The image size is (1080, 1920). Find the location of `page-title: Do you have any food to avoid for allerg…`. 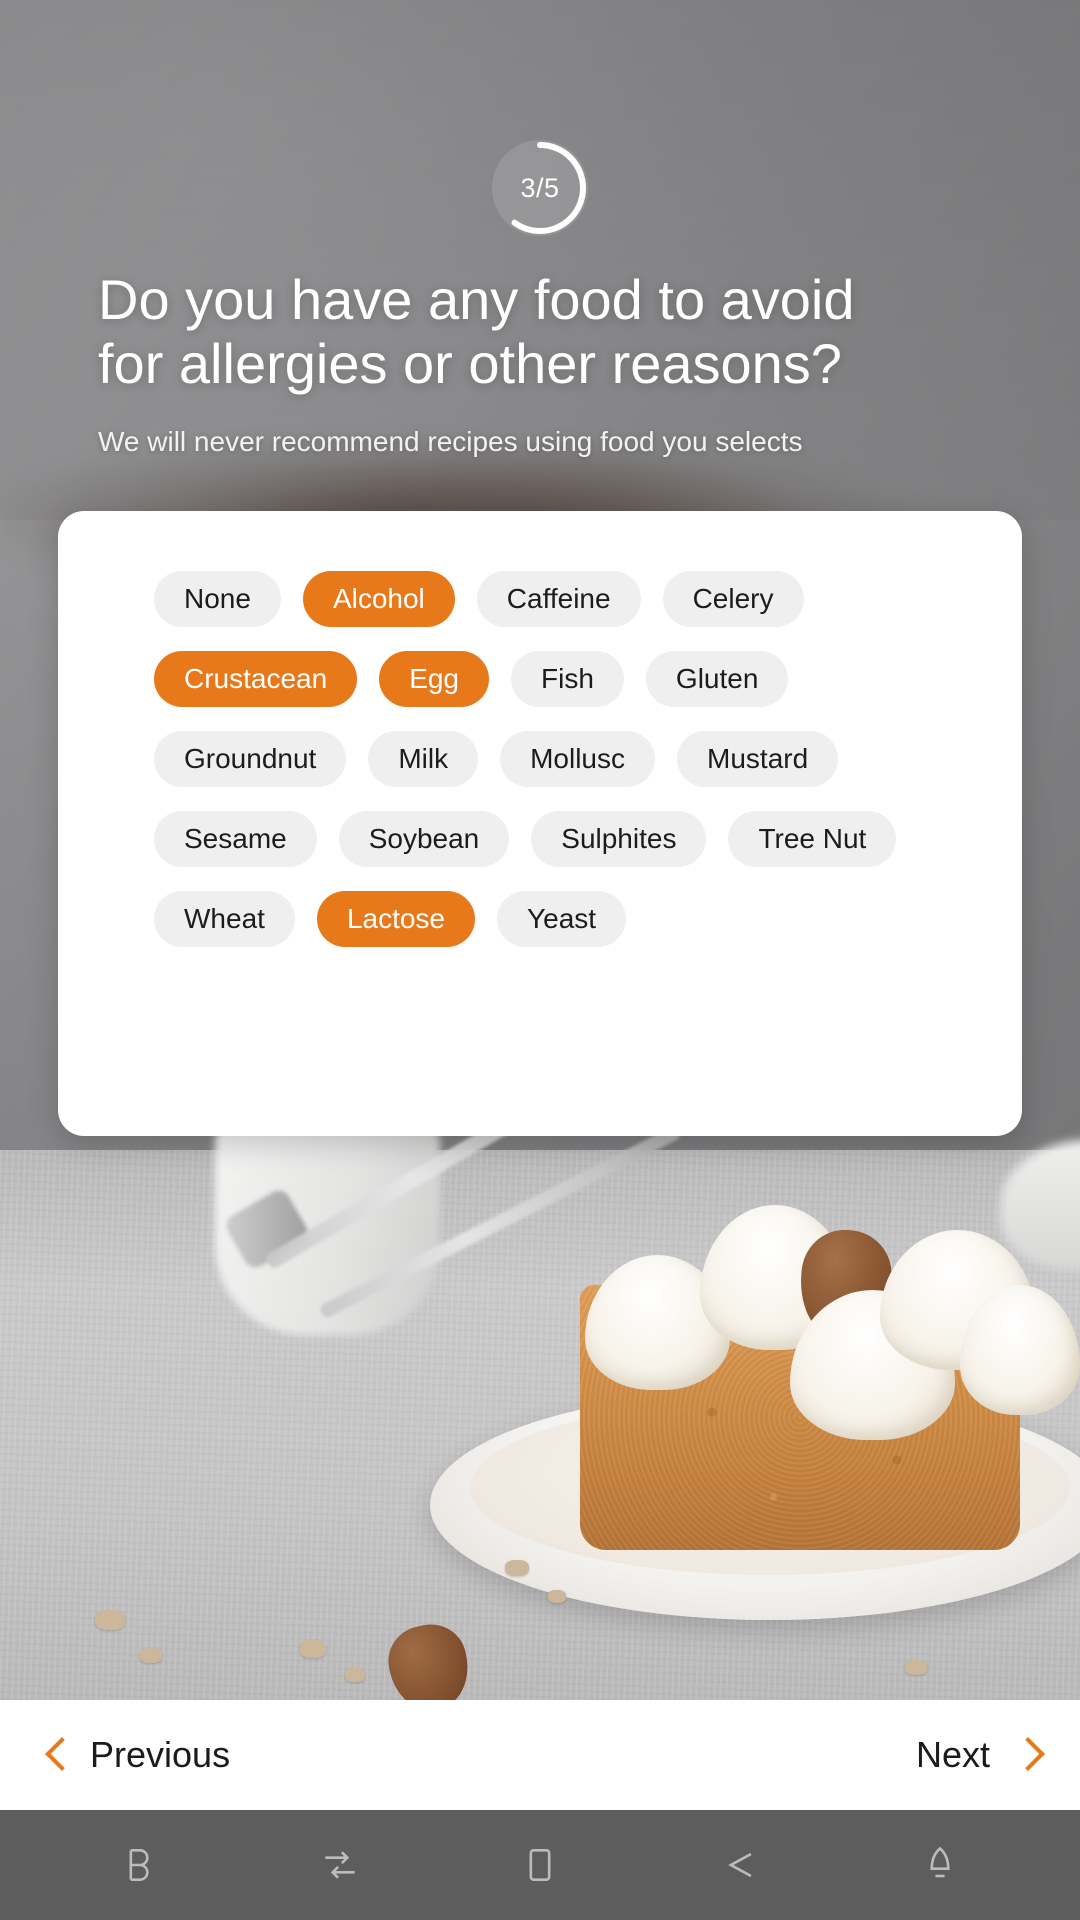

page-title: Do you have any food to avoid for allerg… is located at coordinates (476, 331).